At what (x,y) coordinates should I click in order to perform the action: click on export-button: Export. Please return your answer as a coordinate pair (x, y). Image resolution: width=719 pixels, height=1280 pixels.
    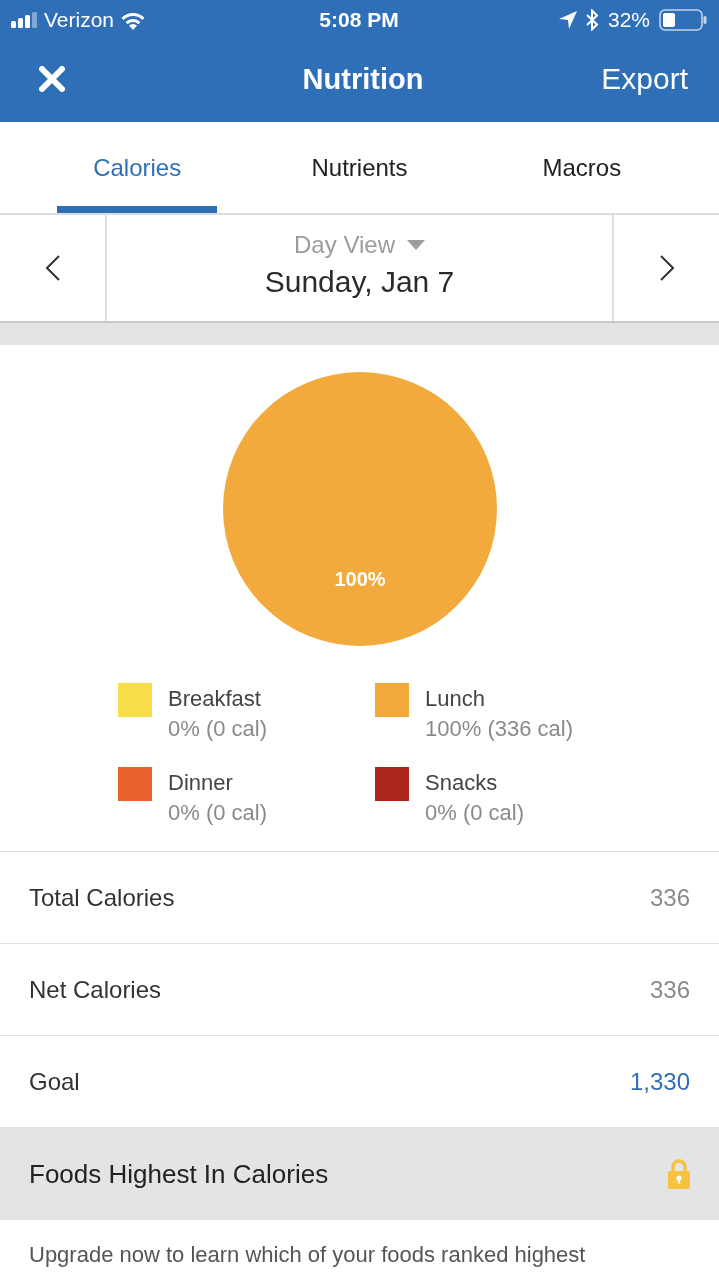
    Looking at the image, I should click on (644, 79).